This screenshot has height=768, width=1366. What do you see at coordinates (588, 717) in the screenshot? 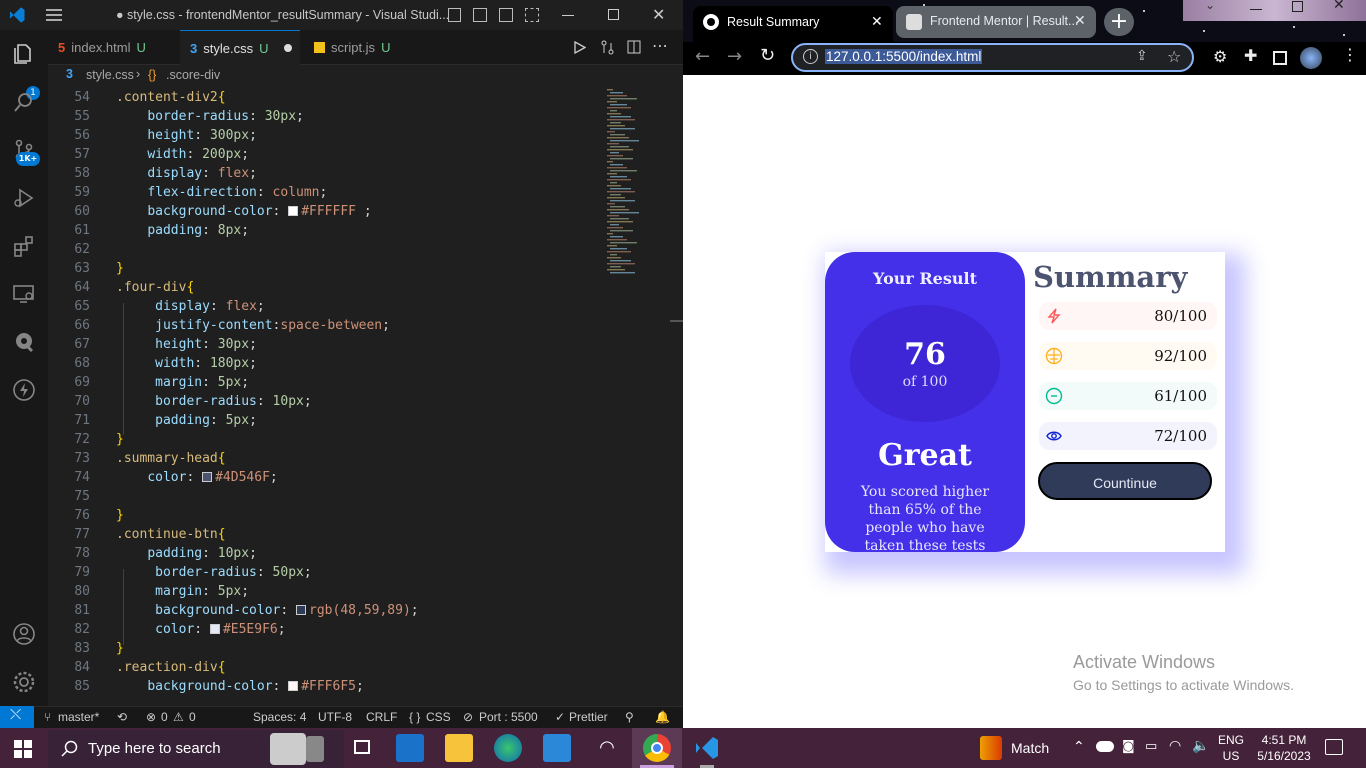
I see `prettier-status: Prettier` at bounding box center [588, 717].